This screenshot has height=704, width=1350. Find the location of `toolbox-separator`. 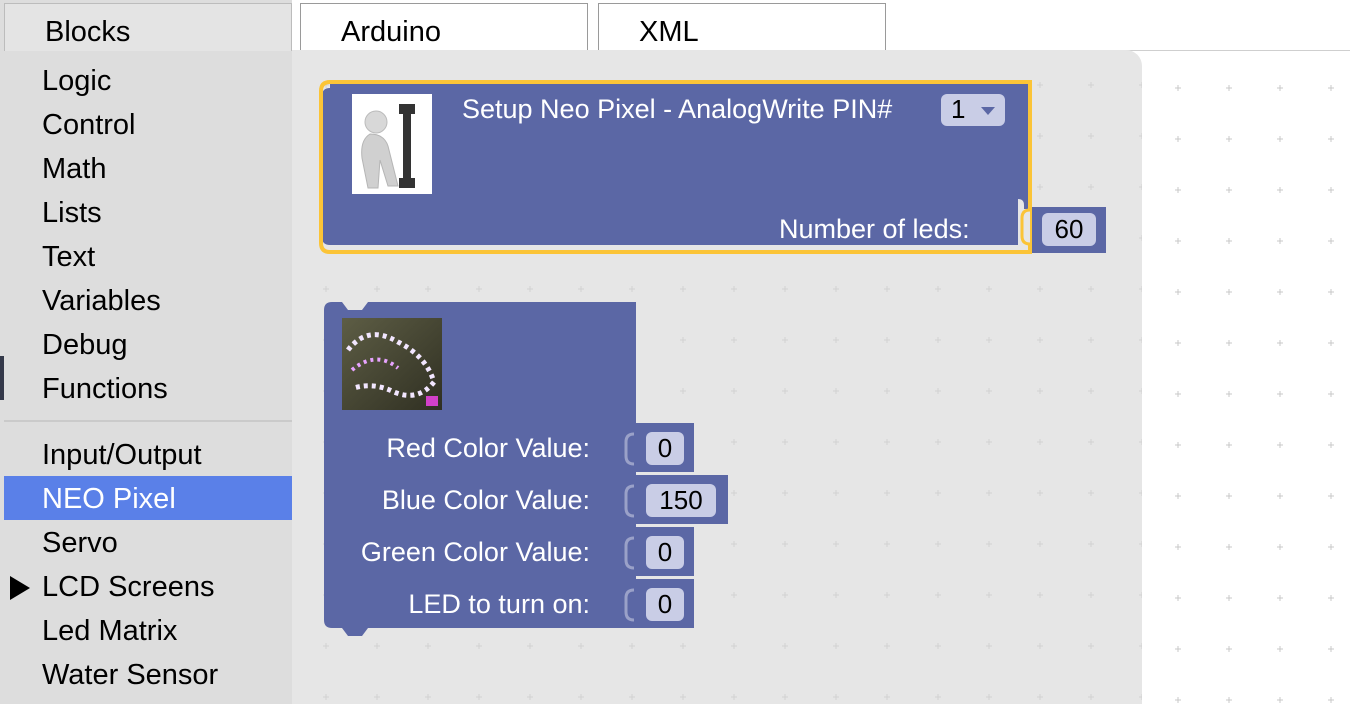

toolbox-separator is located at coordinates (148, 421).